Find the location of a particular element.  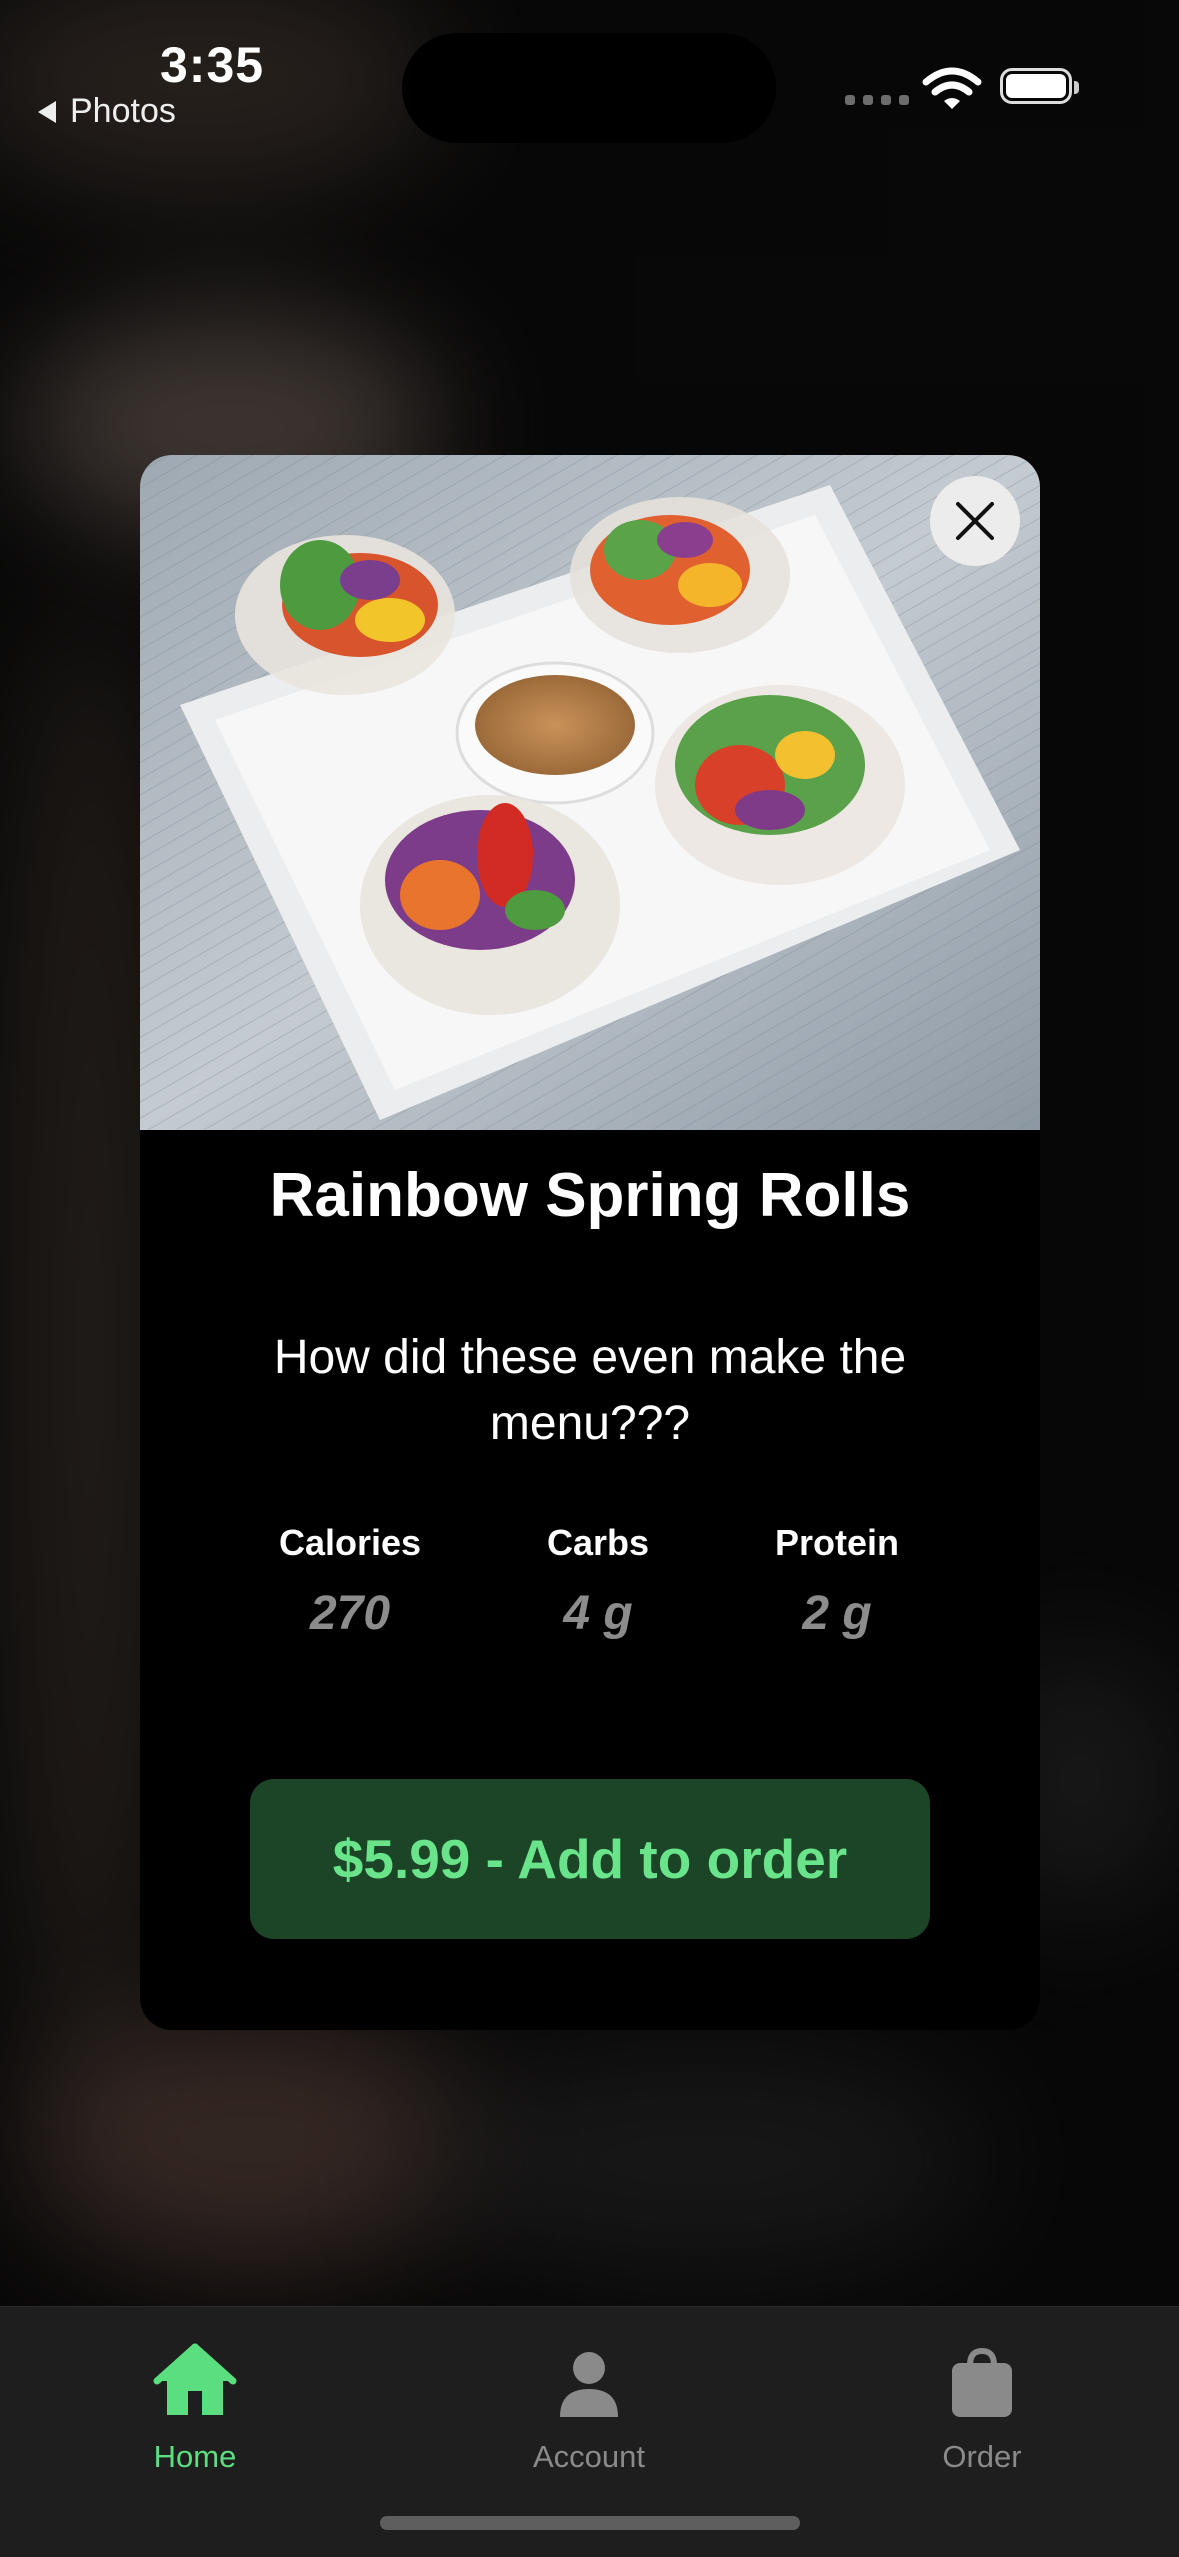

nutrition-carbs: Carbs 4 g is located at coordinates (598, 1581).